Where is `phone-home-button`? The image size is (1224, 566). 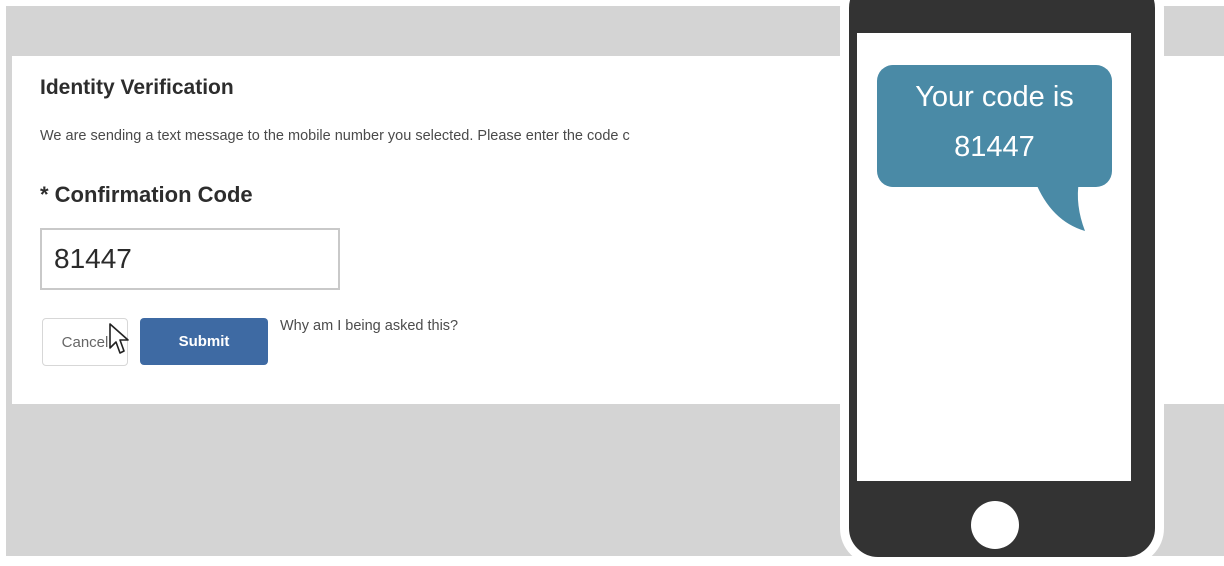 phone-home-button is located at coordinates (995, 525).